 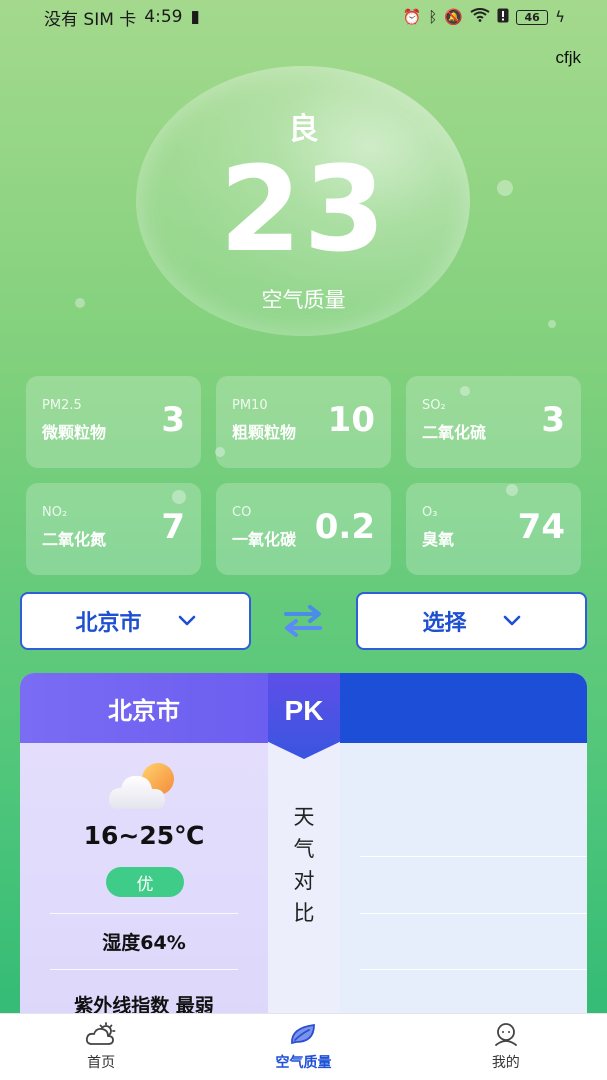 What do you see at coordinates (505, 1034) in the screenshot?
I see `user-icon` at bounding box center [505, 1034].